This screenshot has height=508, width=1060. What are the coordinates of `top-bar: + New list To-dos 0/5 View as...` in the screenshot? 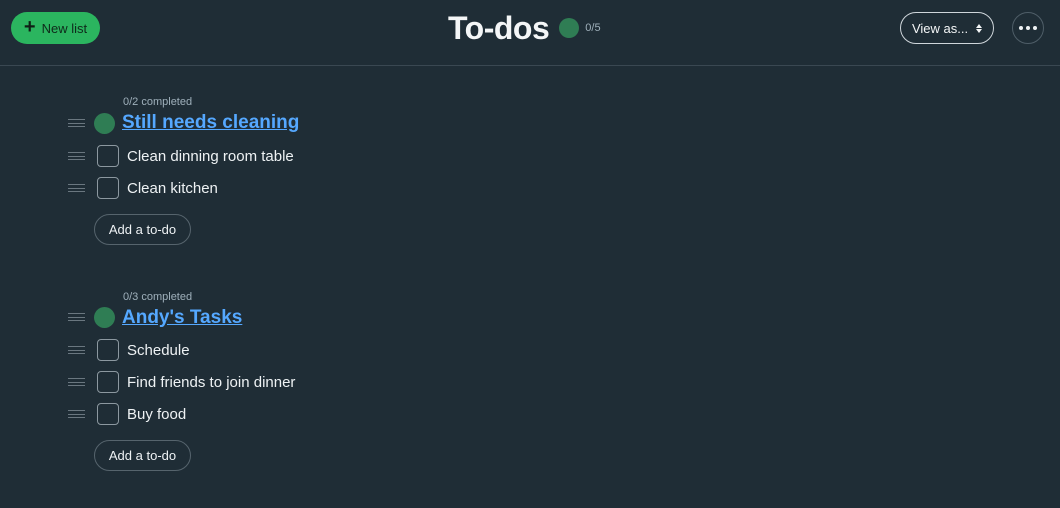 It's located at (530, 33).